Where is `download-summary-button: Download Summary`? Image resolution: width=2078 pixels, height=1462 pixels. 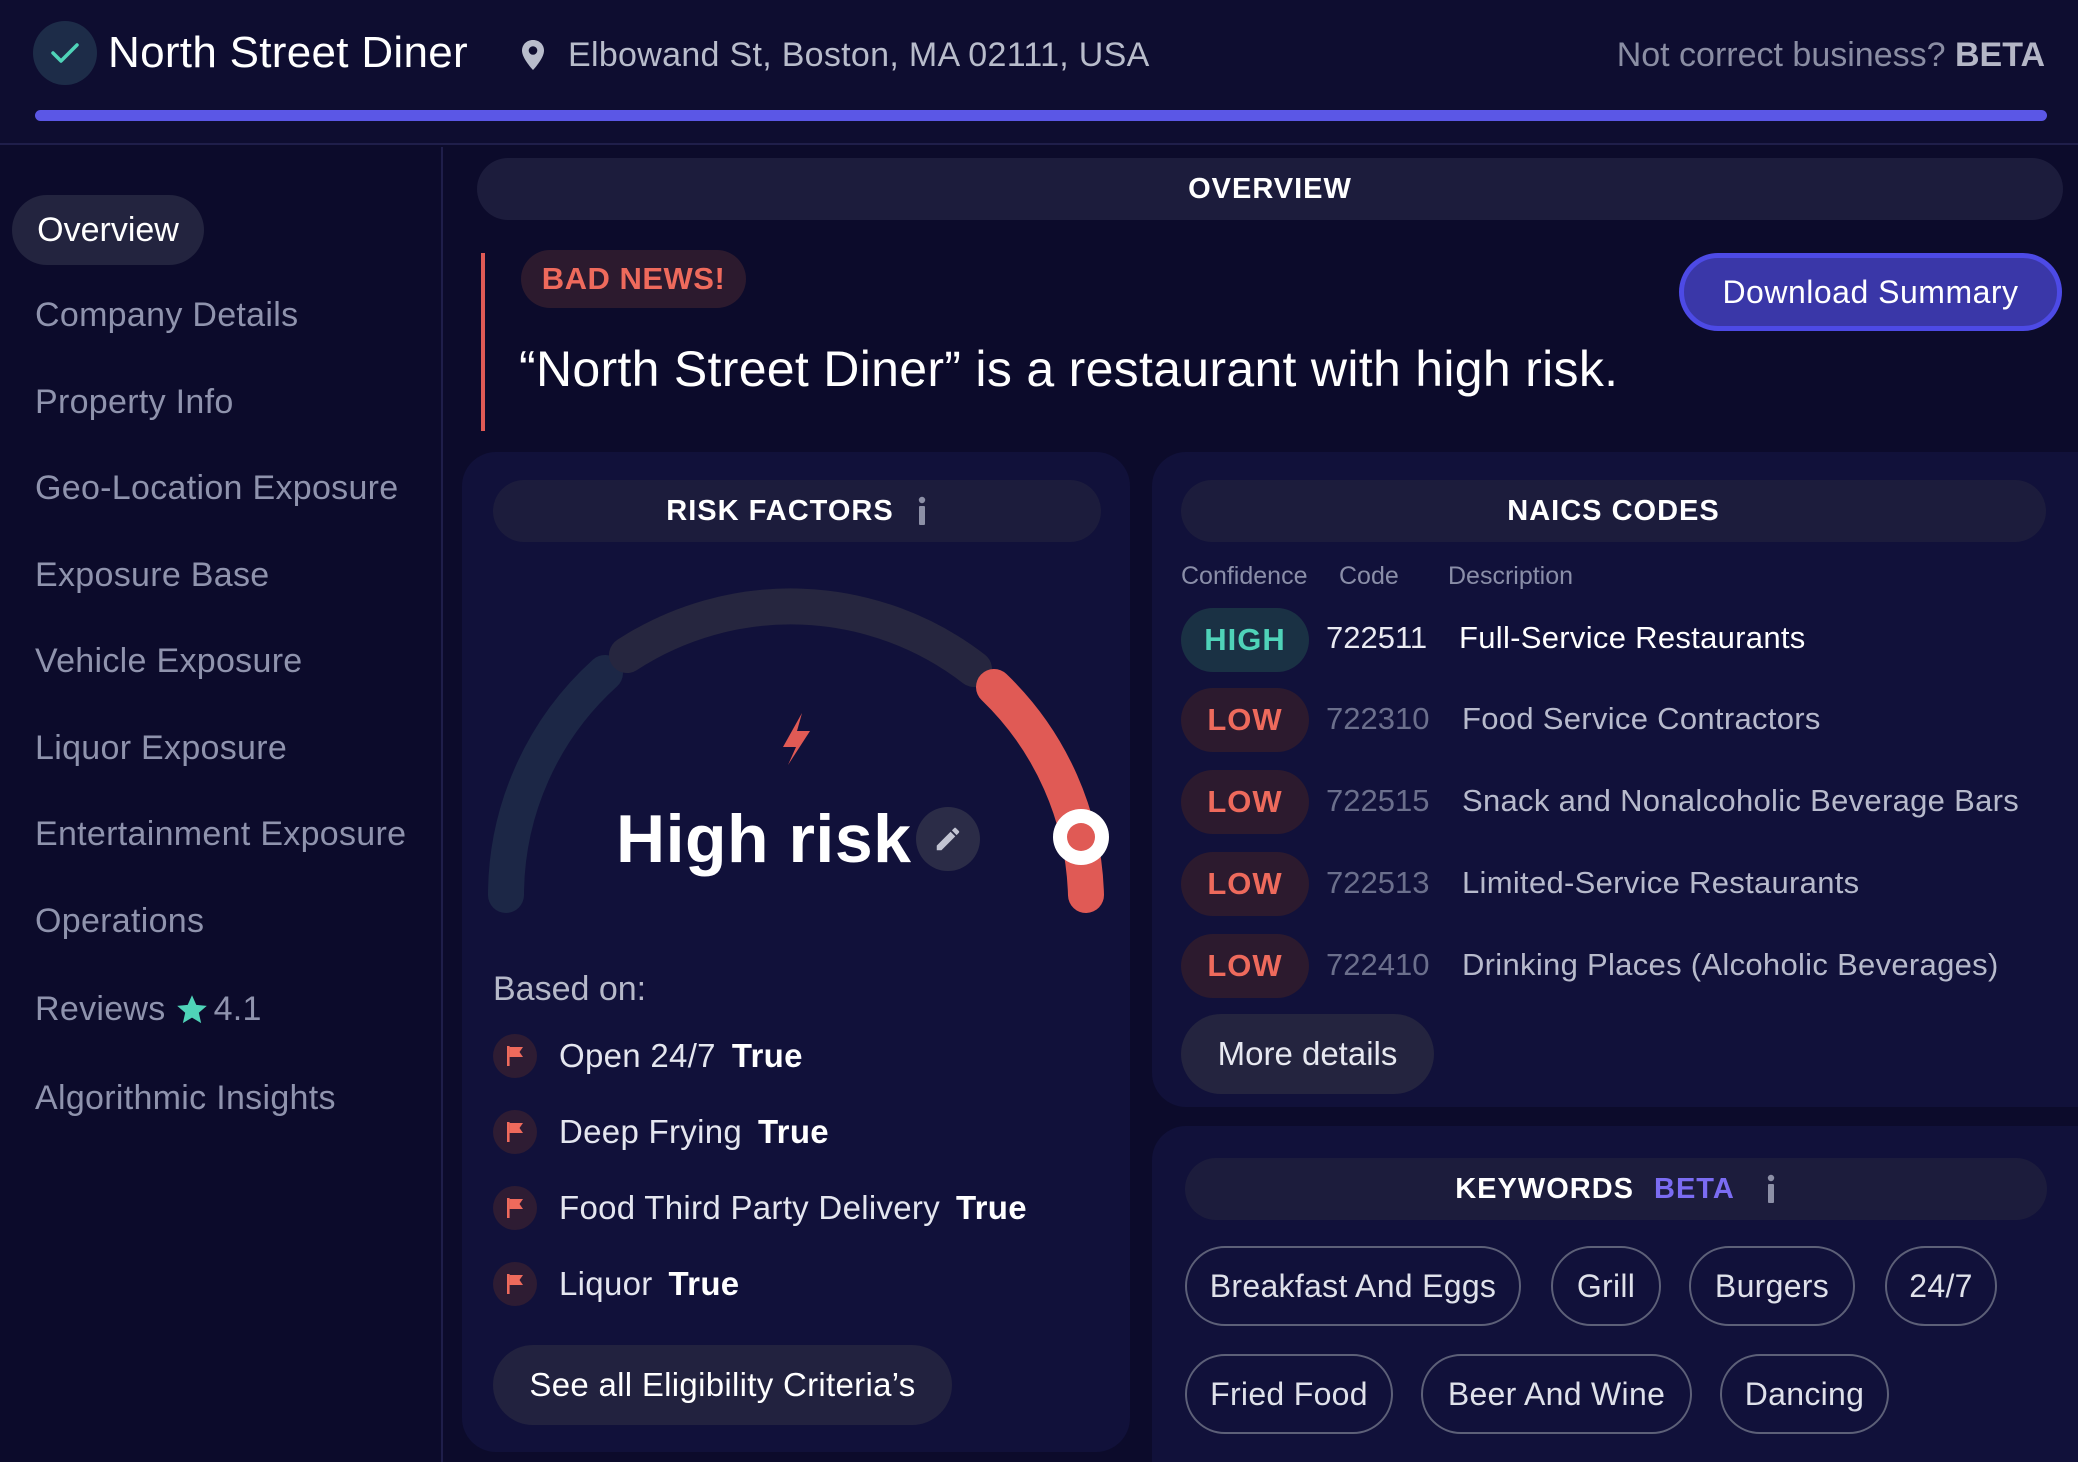 download-summary-button: Download Summary is located at coordinates (1870, 292).